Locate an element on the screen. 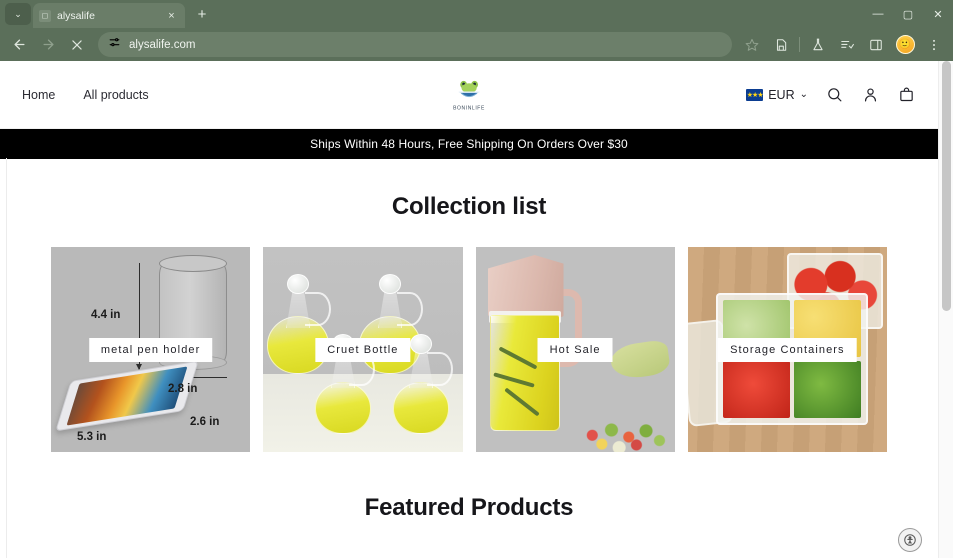 This screenshot has height=558, width=953. avatar: 🙂 is located at coordinates (905, 44).